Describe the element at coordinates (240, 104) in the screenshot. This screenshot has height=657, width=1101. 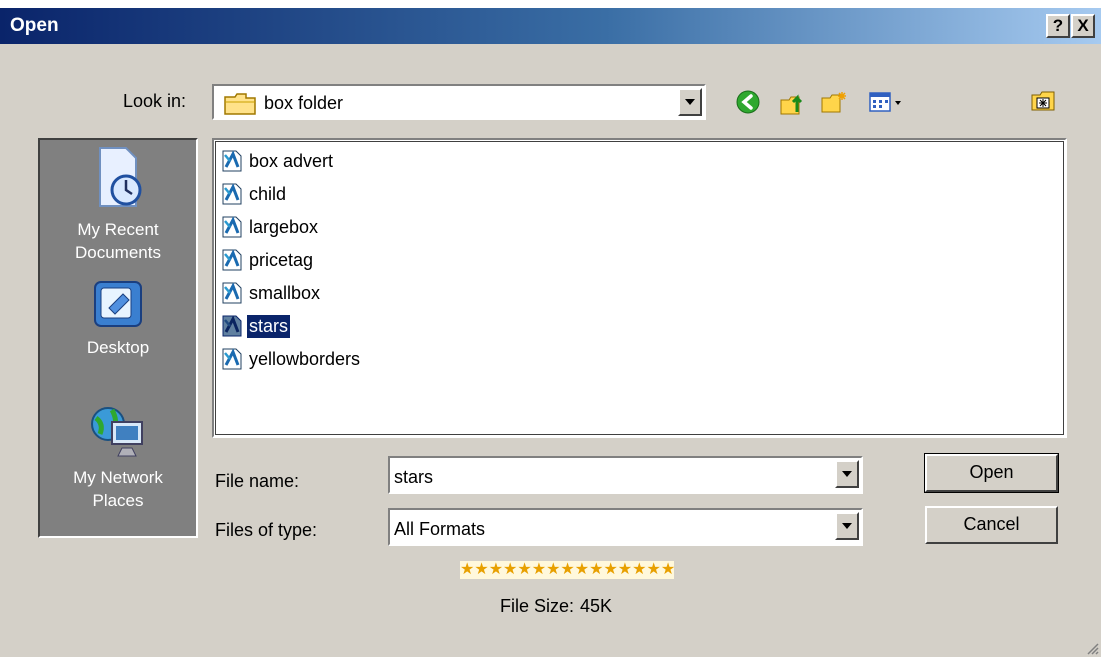
I see `folder-icon` at that location.